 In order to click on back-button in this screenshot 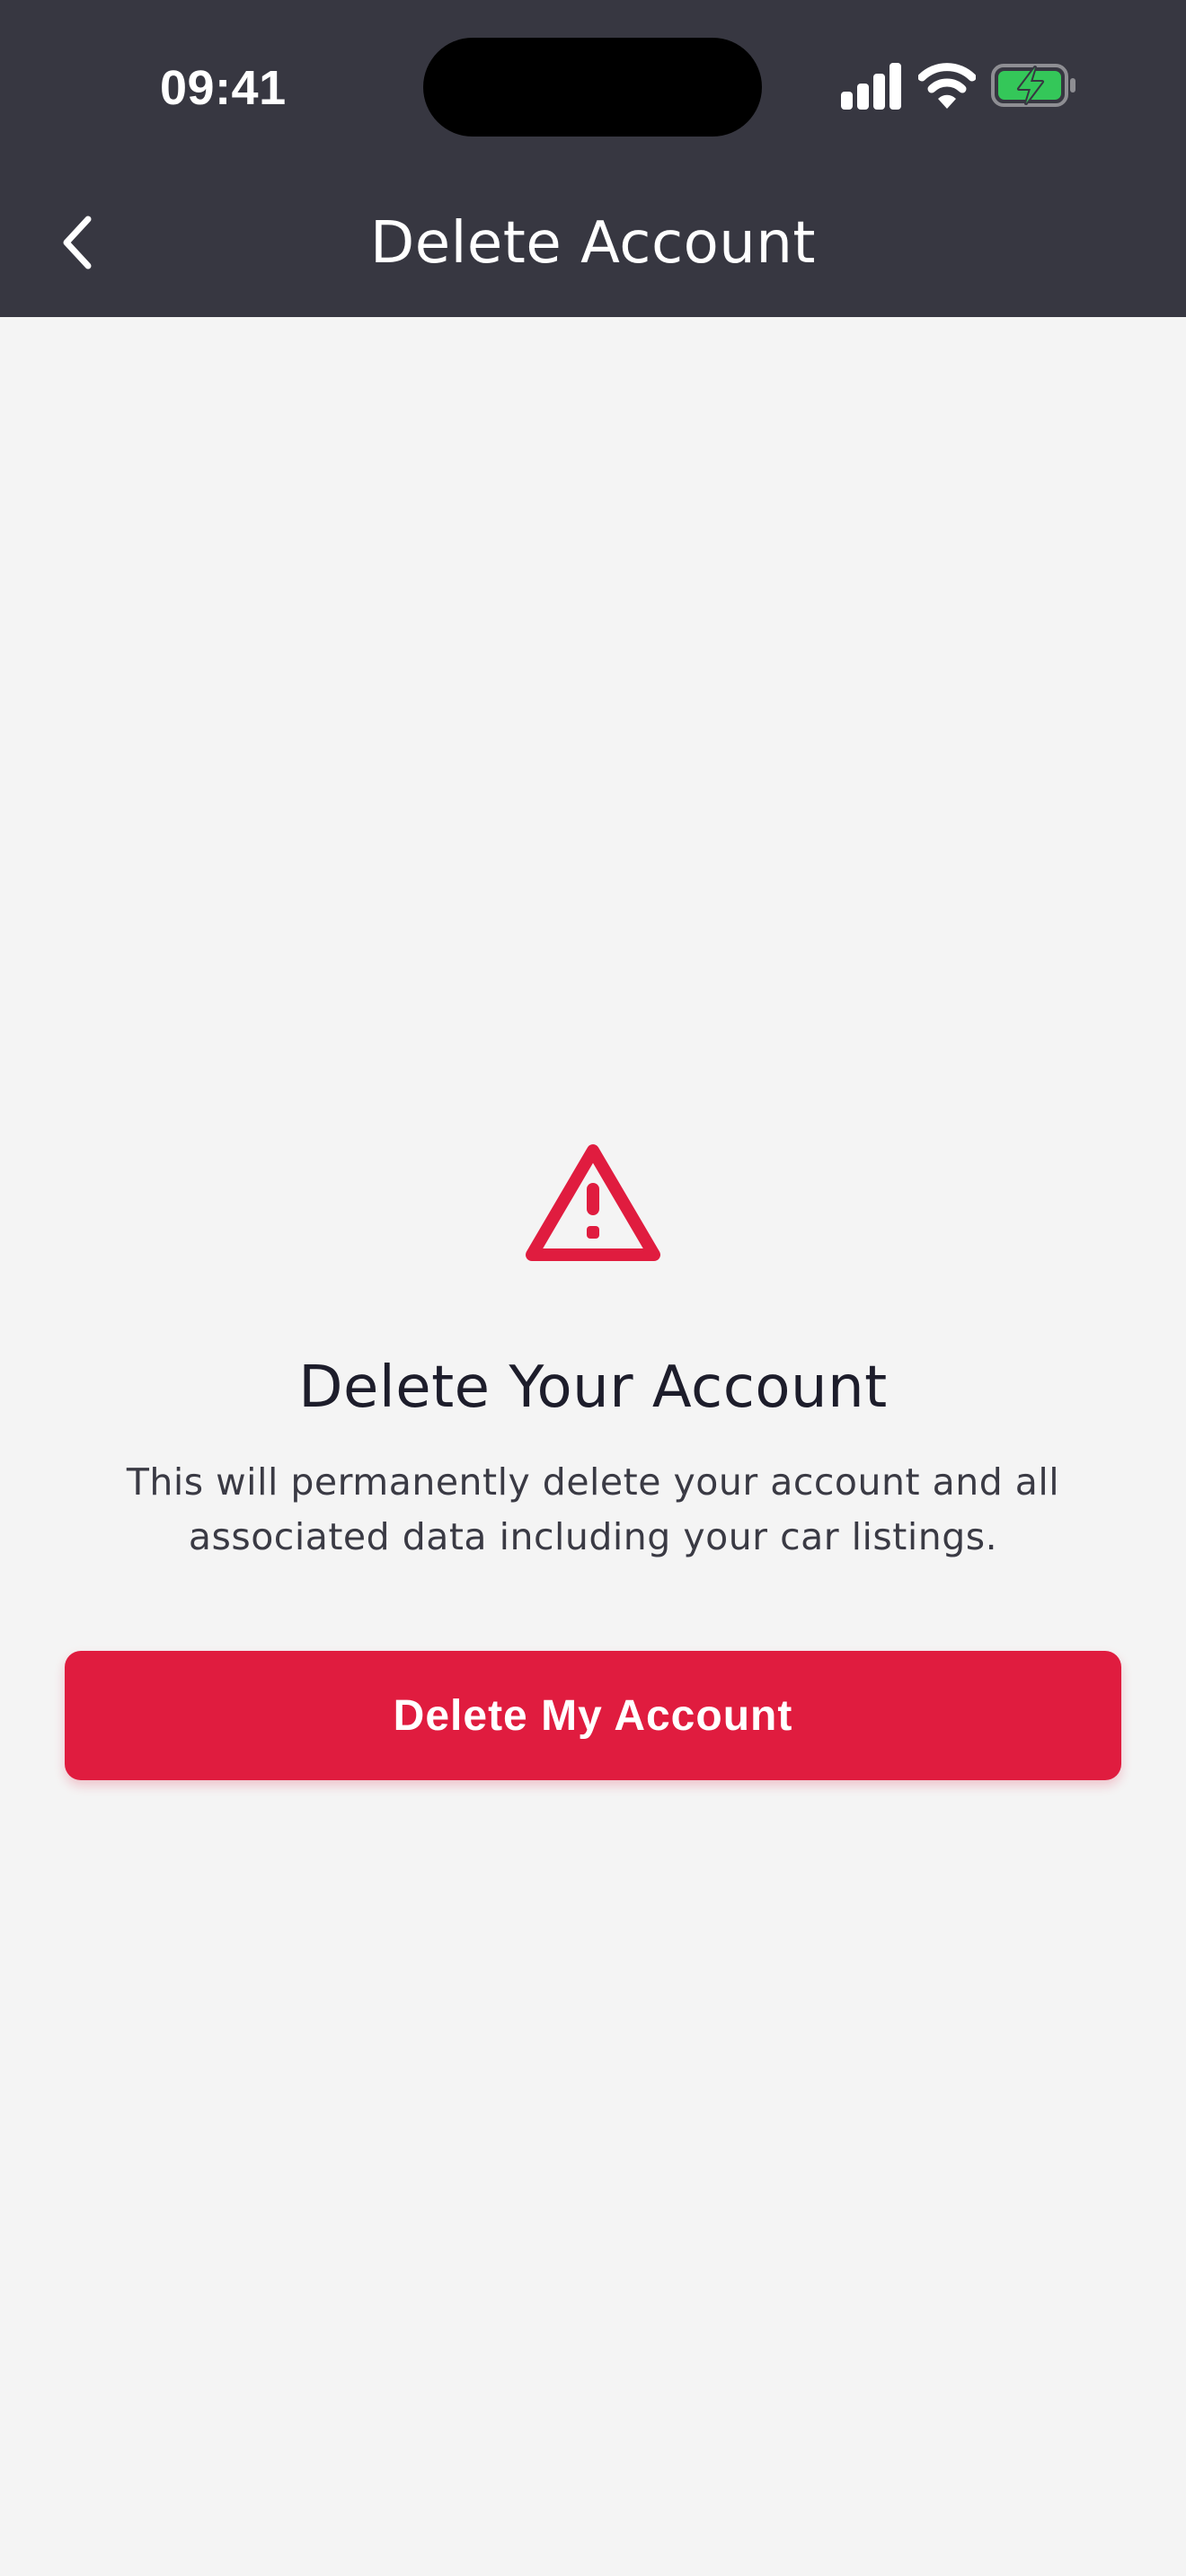, I will do `click(77, 242)`.